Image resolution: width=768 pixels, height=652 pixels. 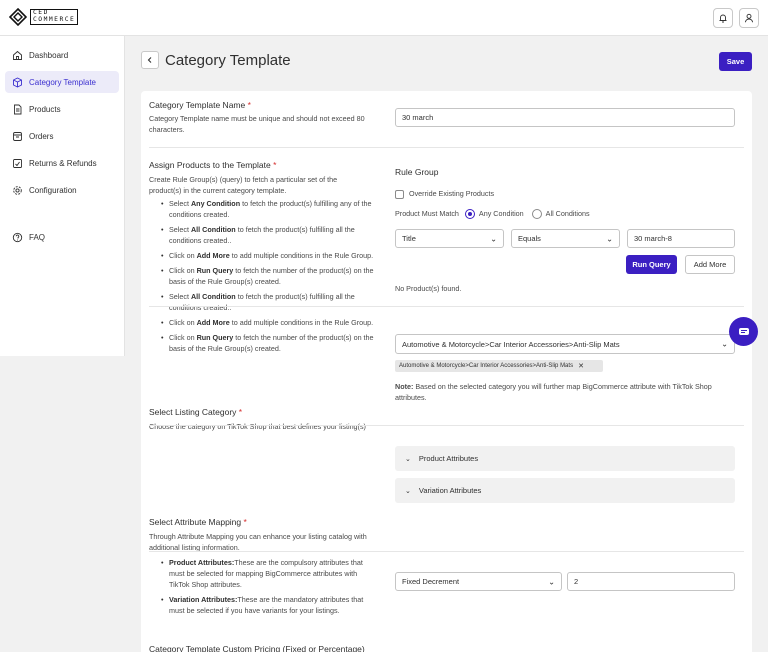 I want to click on chevron-left-icon, so click(x=149, y=60).